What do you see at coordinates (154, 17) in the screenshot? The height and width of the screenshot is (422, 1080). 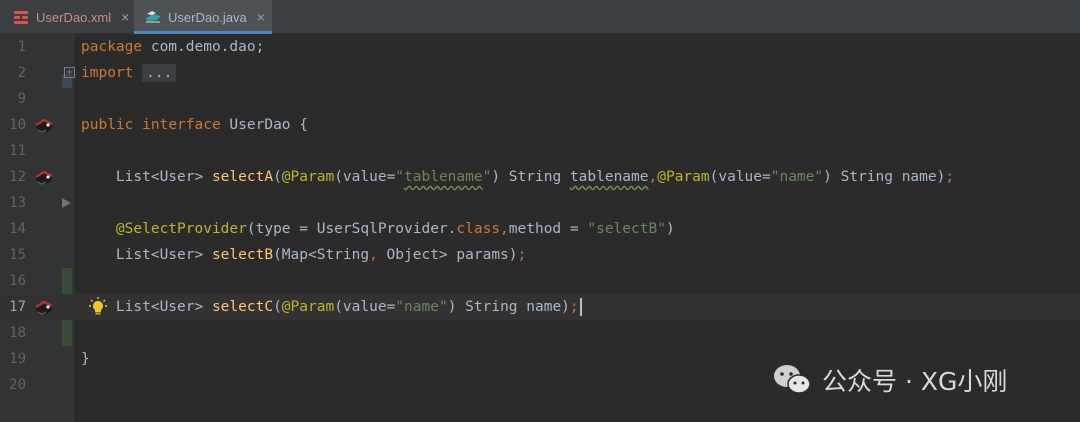 I see `java-interface-icon` at bounding box center [154, 17].